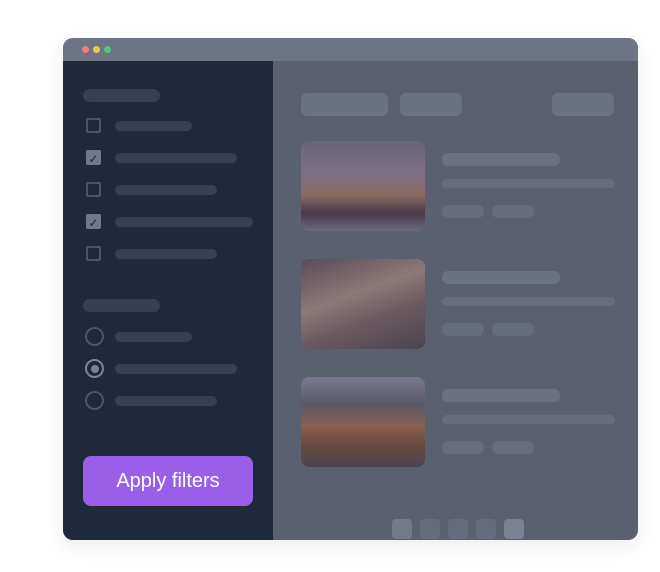  I want to click on view-control, so click(431, 104).